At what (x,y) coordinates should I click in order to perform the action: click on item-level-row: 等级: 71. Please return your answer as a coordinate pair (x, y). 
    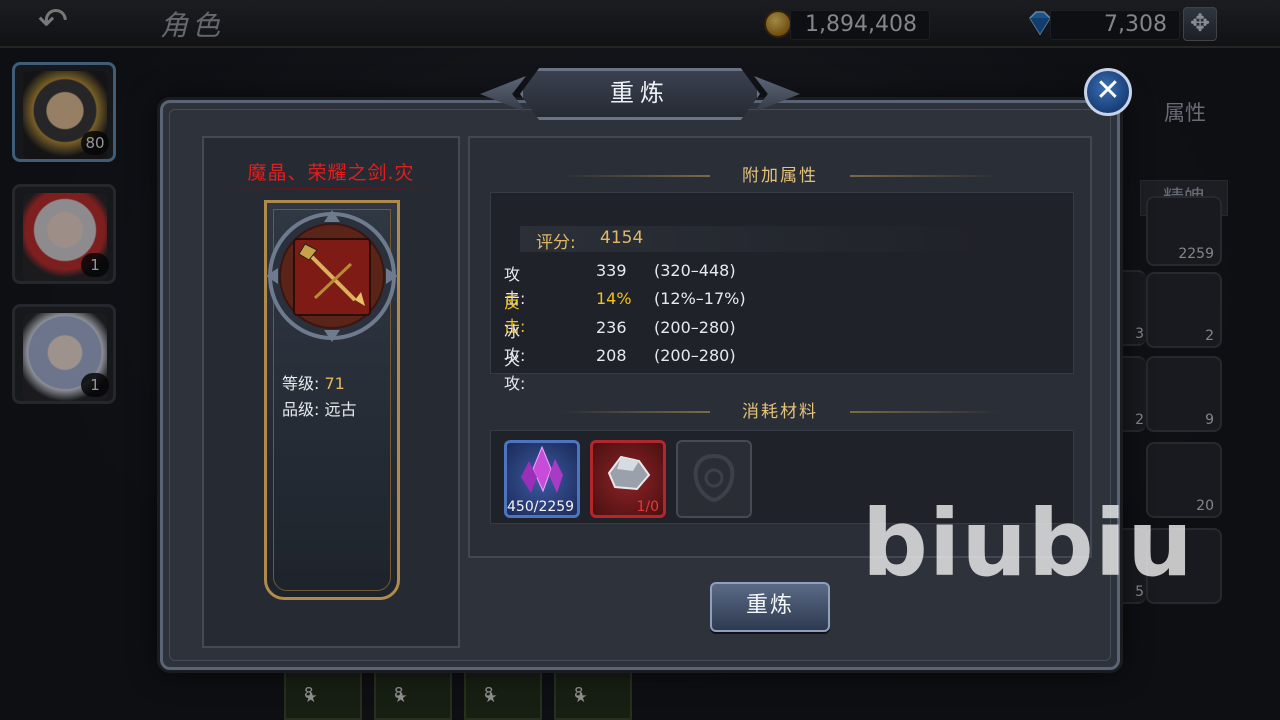
    Looking at the image, I should click on (313, 382).